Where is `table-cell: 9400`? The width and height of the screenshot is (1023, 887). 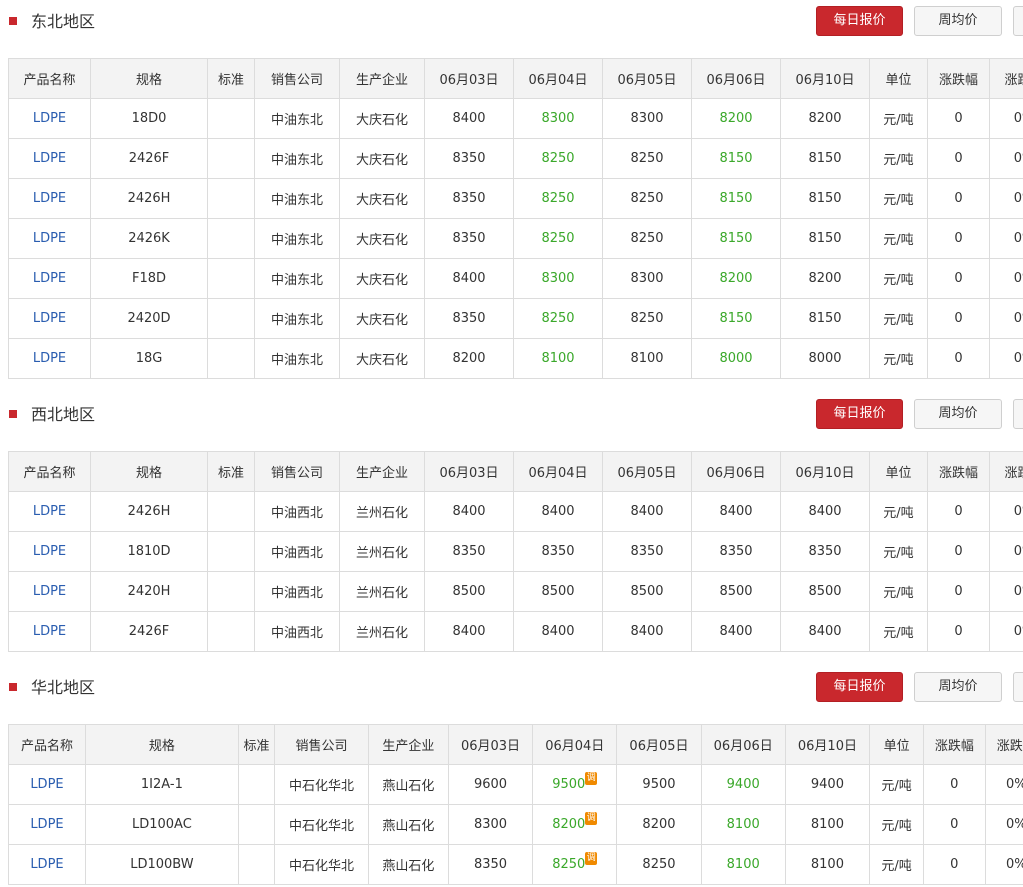 table-cell: 9400 is located at coordinates (743, 784).